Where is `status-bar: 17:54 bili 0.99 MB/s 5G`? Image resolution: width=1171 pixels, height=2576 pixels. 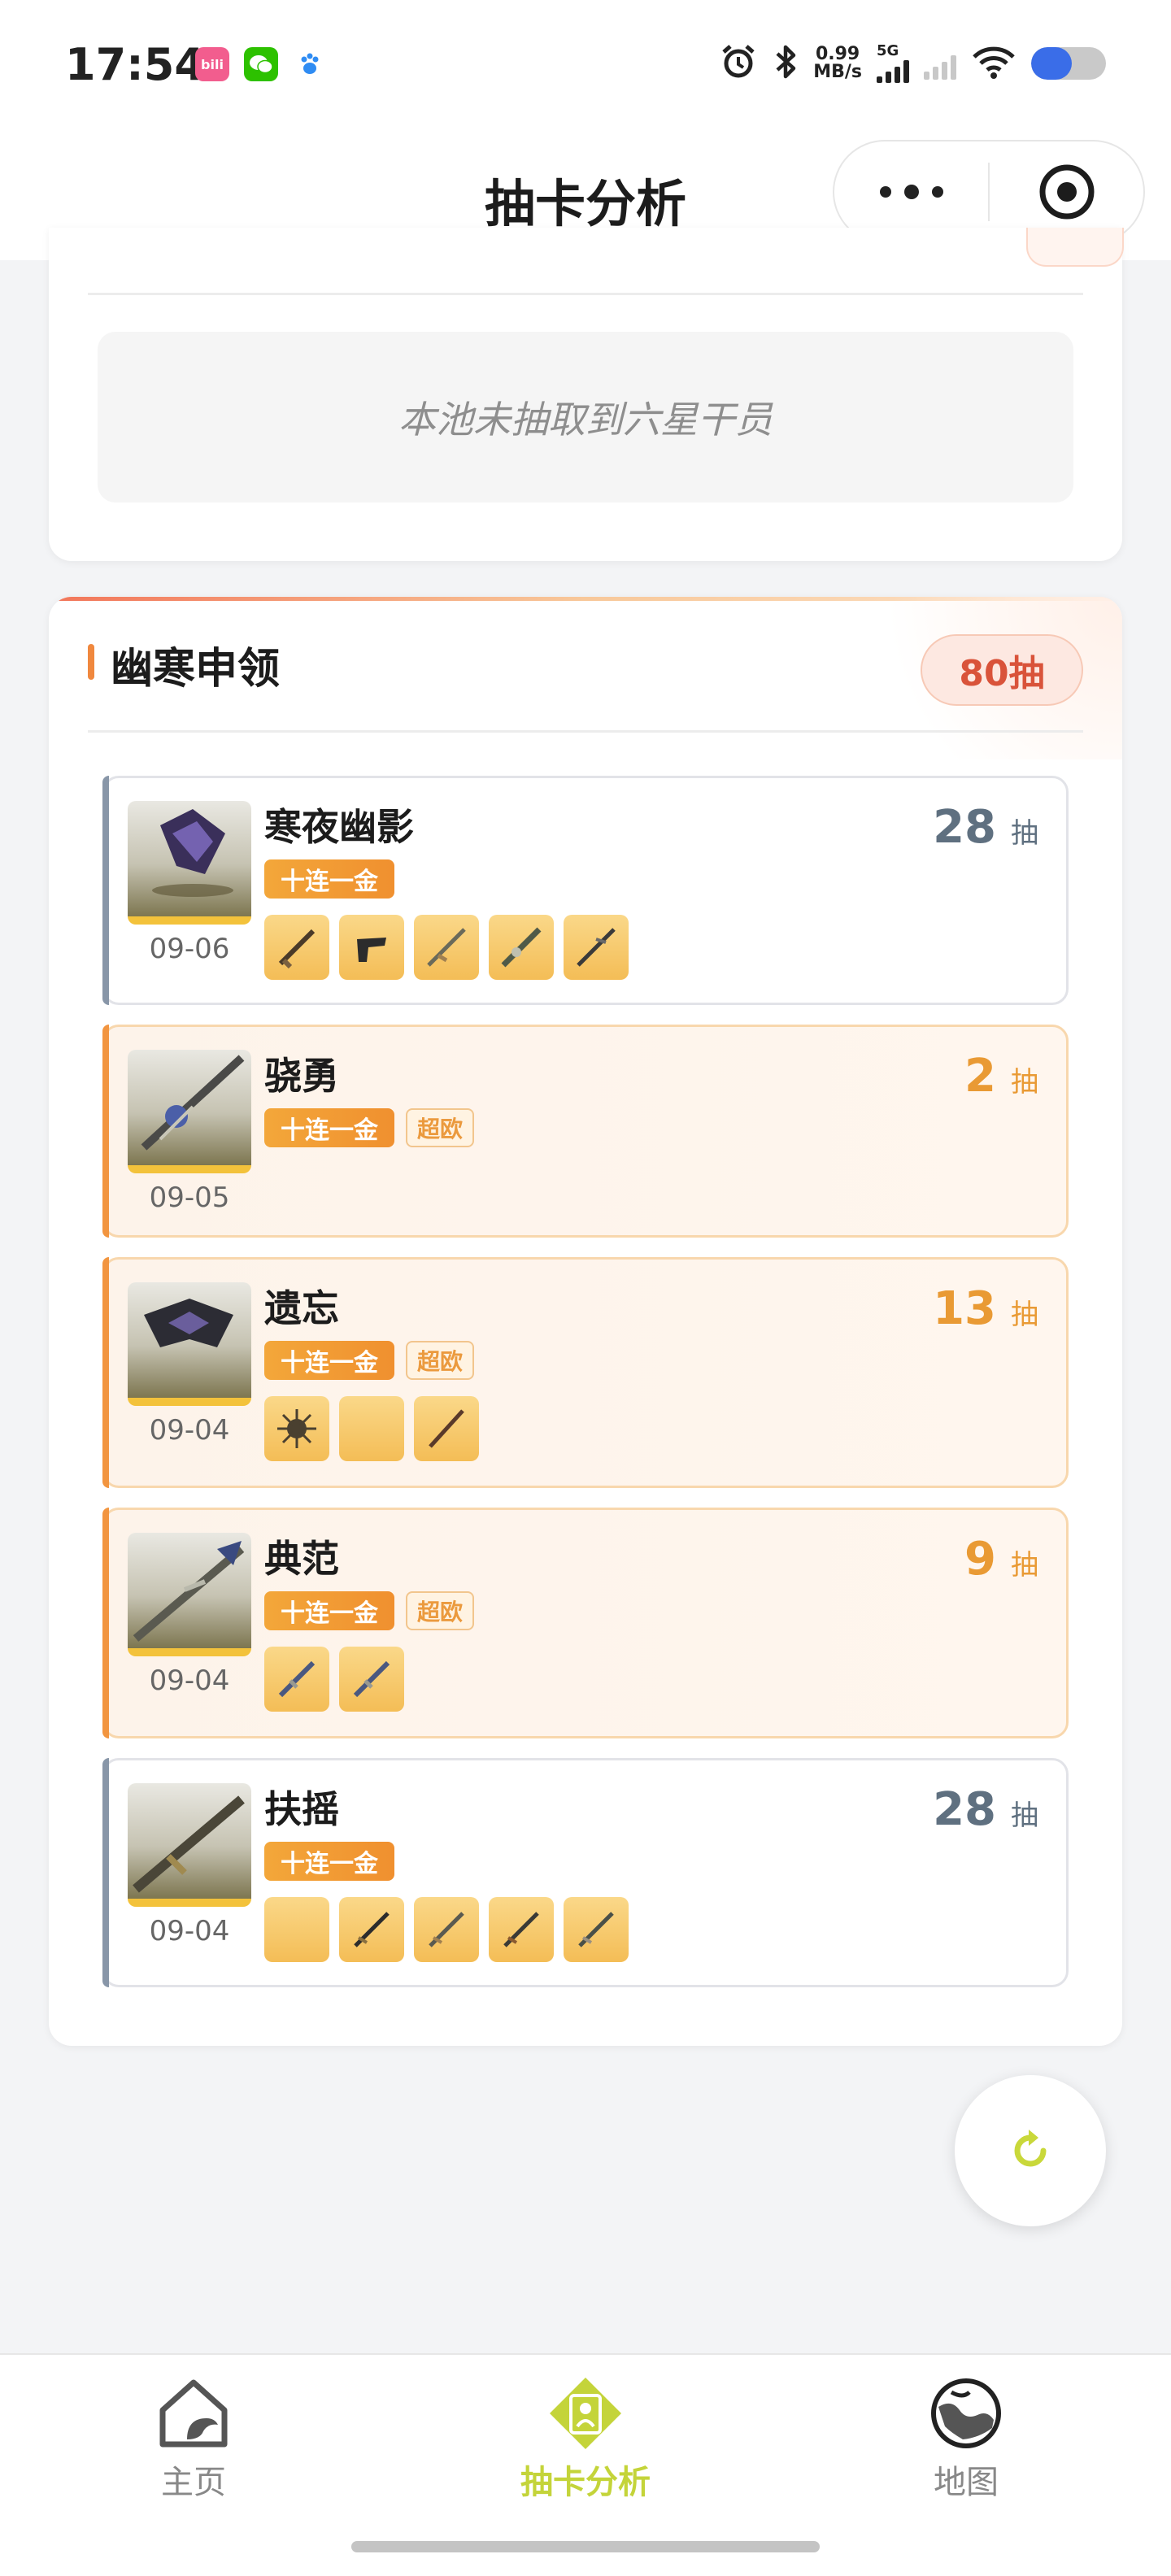 status-bar: 17:54 bili 0.99 MB/s 5G is located at coordinates (585, 65).